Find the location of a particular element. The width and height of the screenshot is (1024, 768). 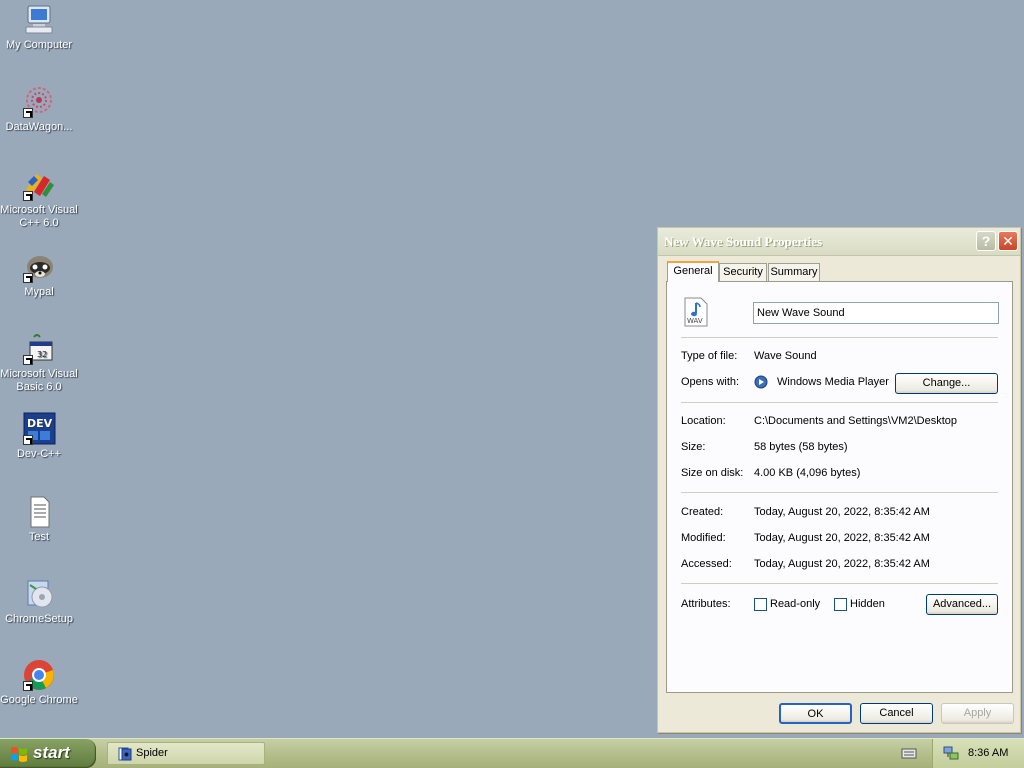

desktop-icon-test: Test is located at coordinates (39, 519).